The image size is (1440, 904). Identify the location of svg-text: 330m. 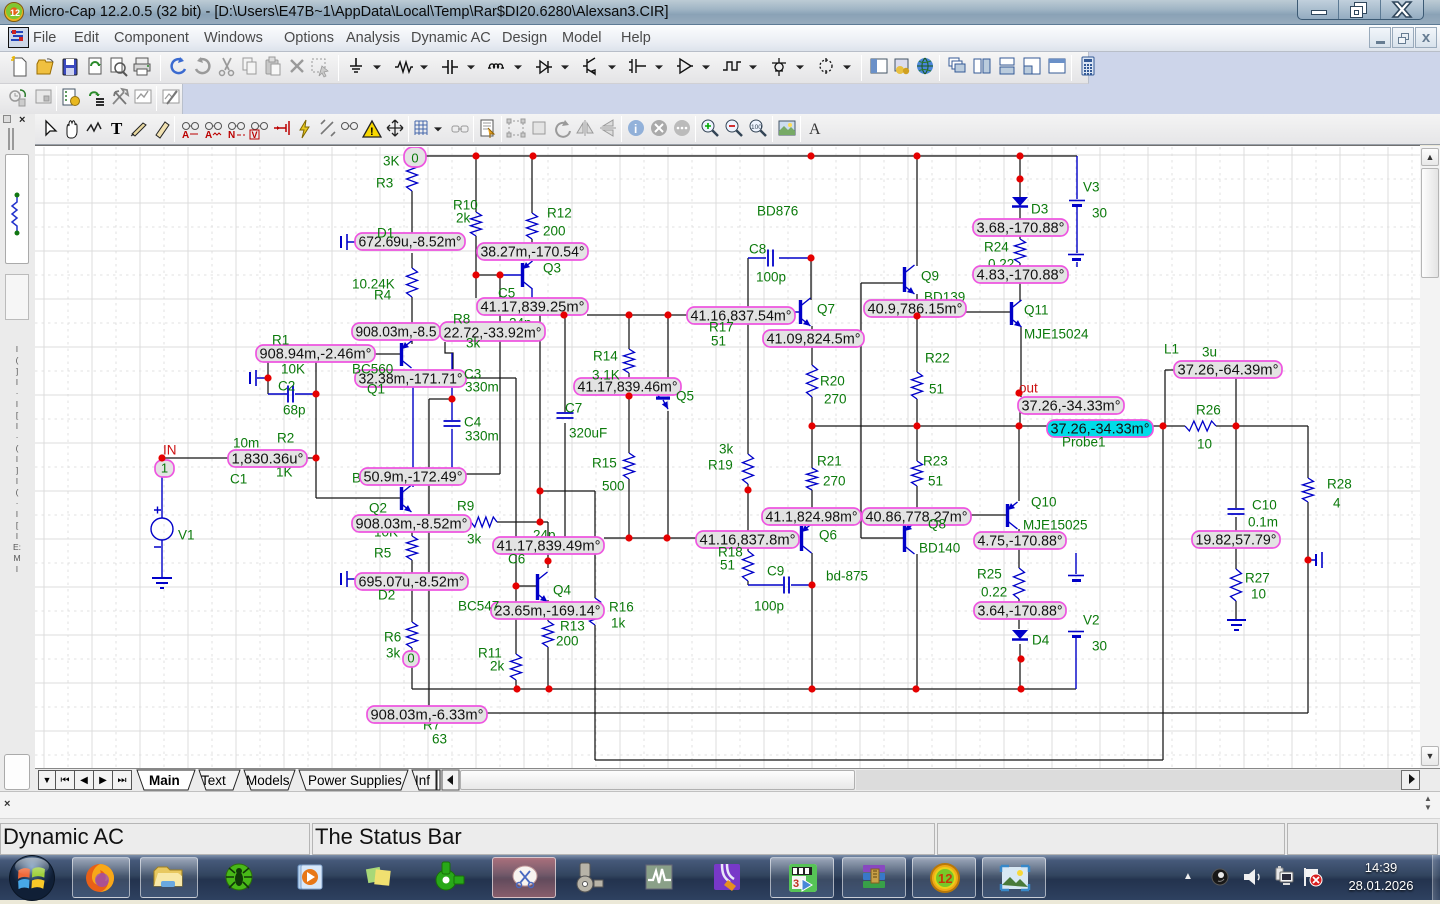
(482, 436).